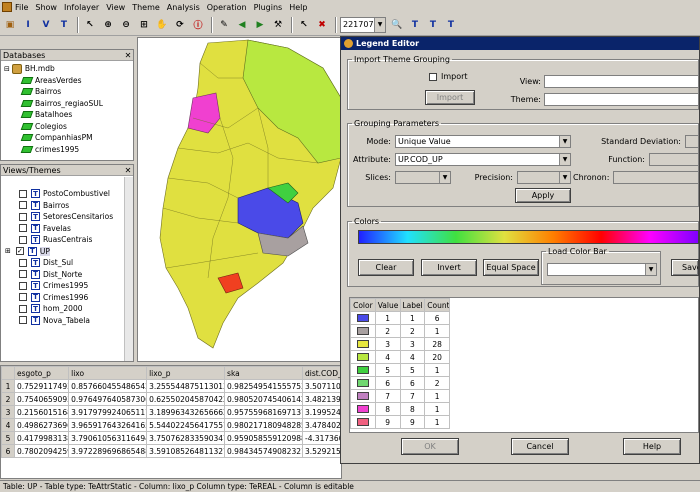  I want to click on text-tool-icon: T, so click(415, 24).